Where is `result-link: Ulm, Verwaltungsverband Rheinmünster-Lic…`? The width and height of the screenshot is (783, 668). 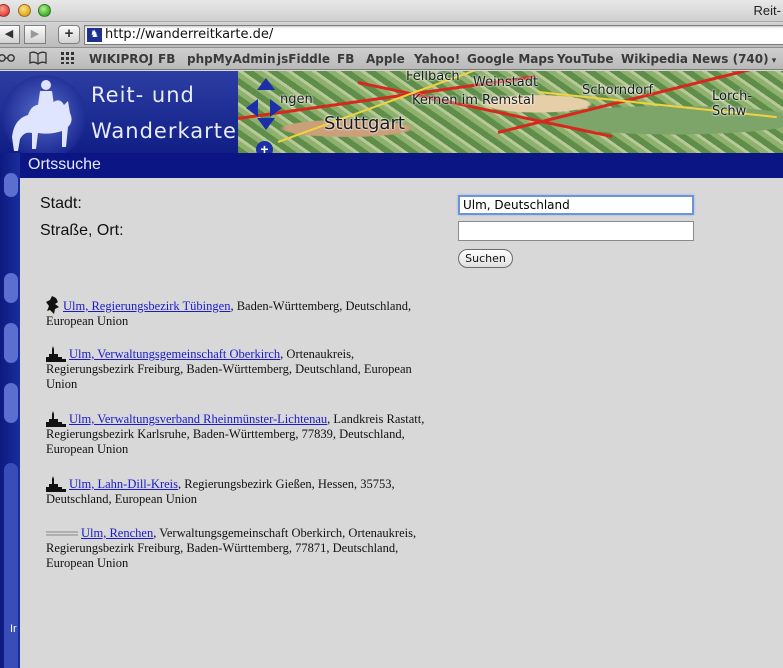
result-link: Ulm, Verwaltungsverband Rheinmünster-Lic… is located at coordinates (198, 419).